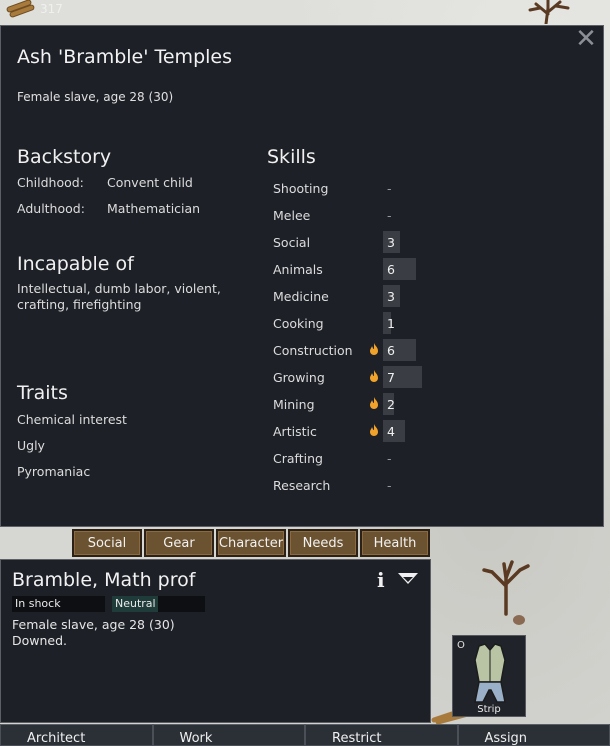 The image size is (610, 746). What do you see at coordinates (461, 645) in the screenshot?
I see `hotkey-label: O` at bounding box center [461, 645].